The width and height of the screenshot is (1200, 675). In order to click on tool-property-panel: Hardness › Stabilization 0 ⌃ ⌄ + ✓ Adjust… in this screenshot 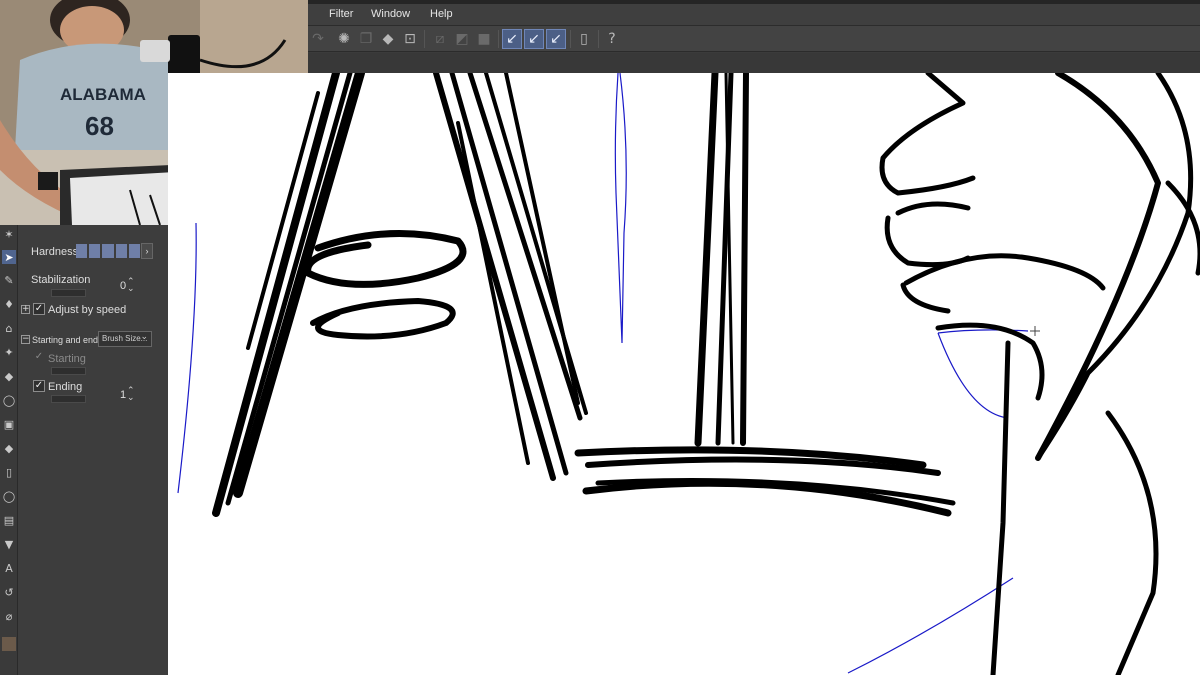, I will do `click(93, 450)`.